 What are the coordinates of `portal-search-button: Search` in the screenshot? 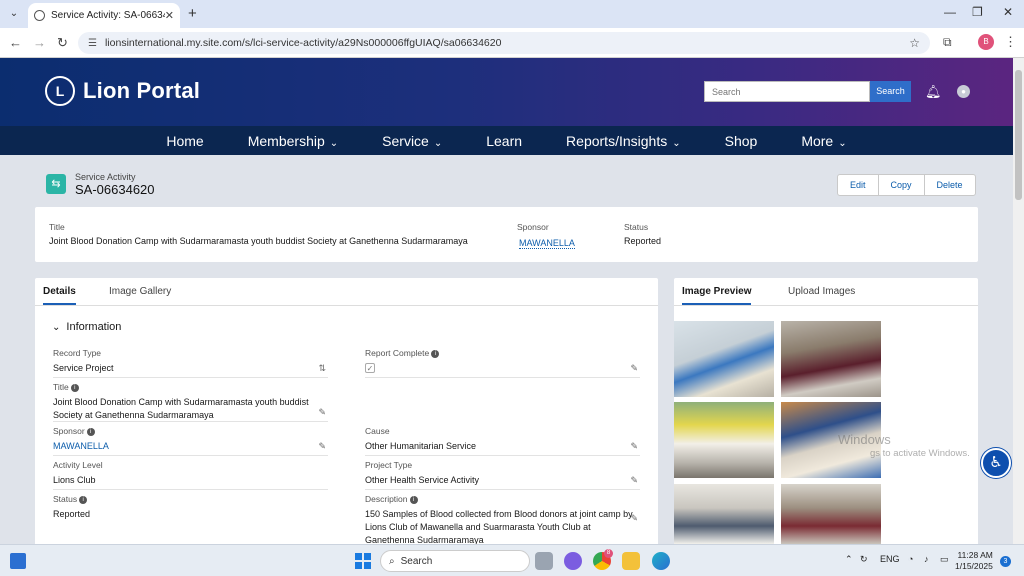 It's located at (890, 91).